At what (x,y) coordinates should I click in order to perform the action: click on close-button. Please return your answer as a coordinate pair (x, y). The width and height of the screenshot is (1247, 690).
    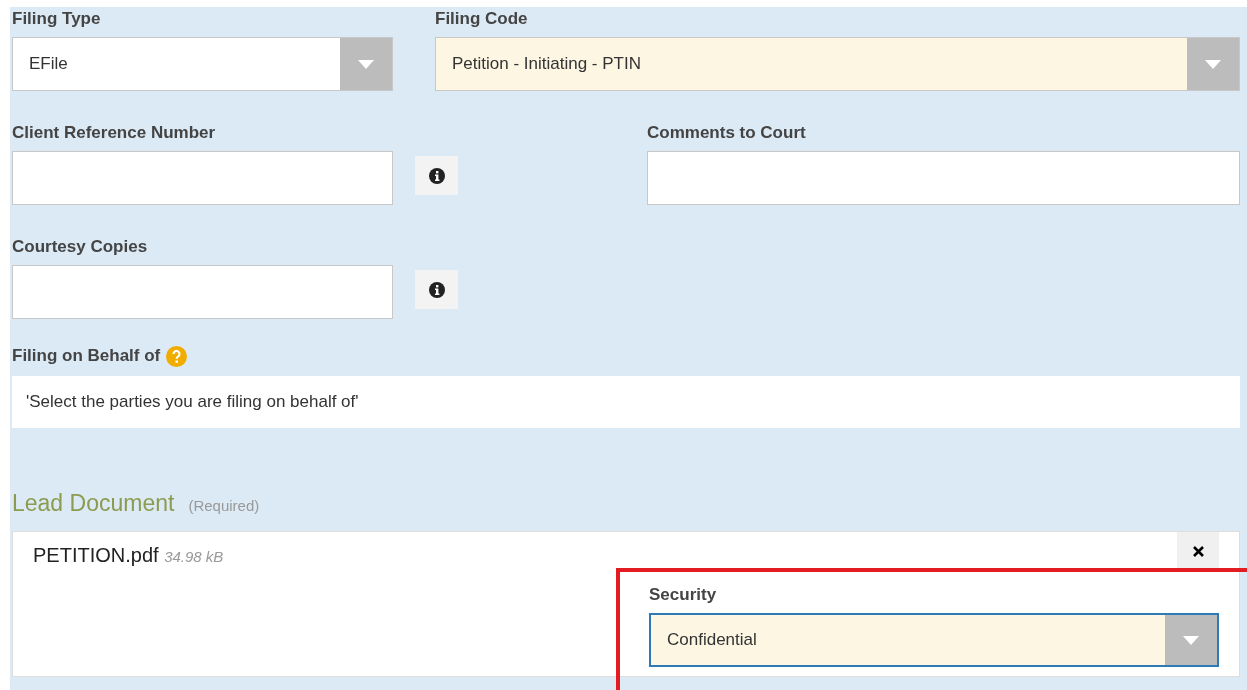
    Looking at the image, I should click on (1198, 551).